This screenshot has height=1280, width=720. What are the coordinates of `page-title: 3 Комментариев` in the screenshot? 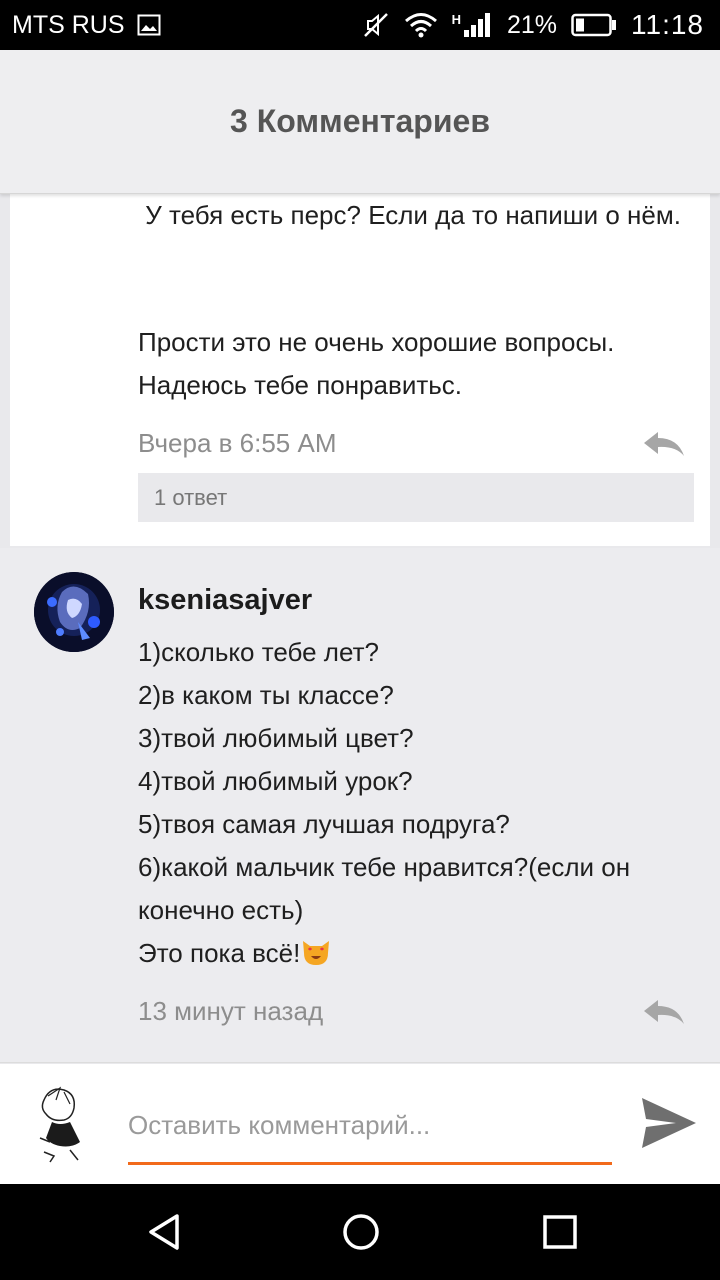 It's located at (360, 121).